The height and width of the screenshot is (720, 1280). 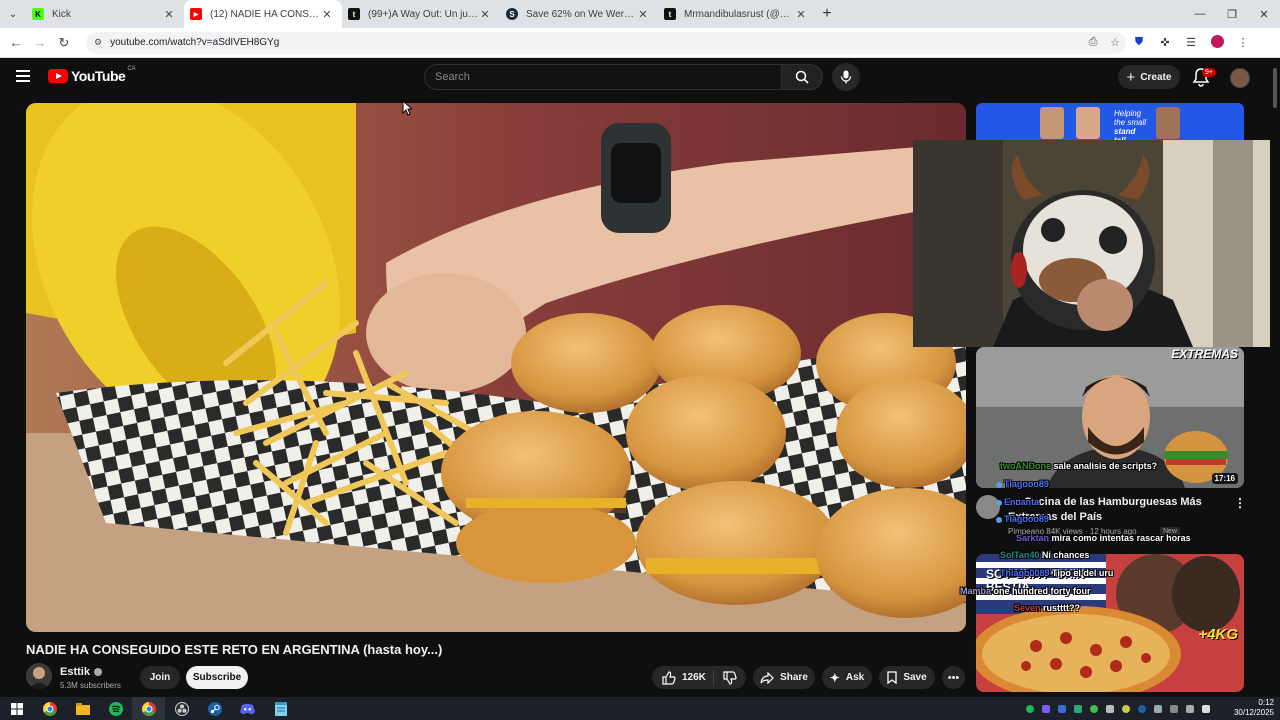 What do you see at coordinates (1165, 42) in the screenshot?
I see `extensions-puzzle-icon: ✜` at bounding box center [1165, 42].